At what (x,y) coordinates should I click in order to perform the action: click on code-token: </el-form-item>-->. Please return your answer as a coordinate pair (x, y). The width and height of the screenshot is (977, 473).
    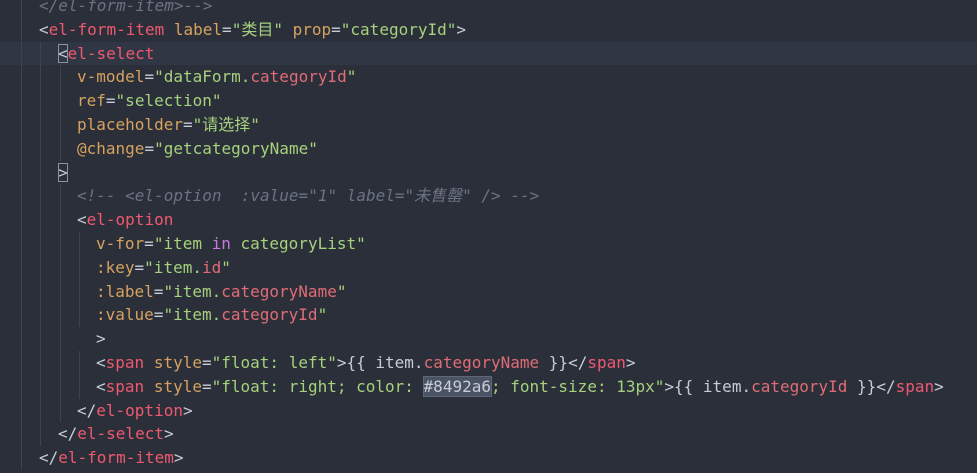
    Looking at the image, I should click on (126, 7).